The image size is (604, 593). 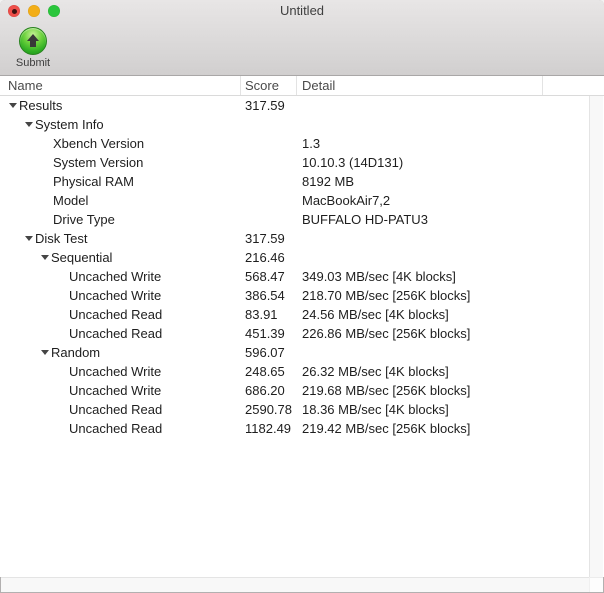 I want to click on row-score: 2590.78, so click(x=268, y=409).